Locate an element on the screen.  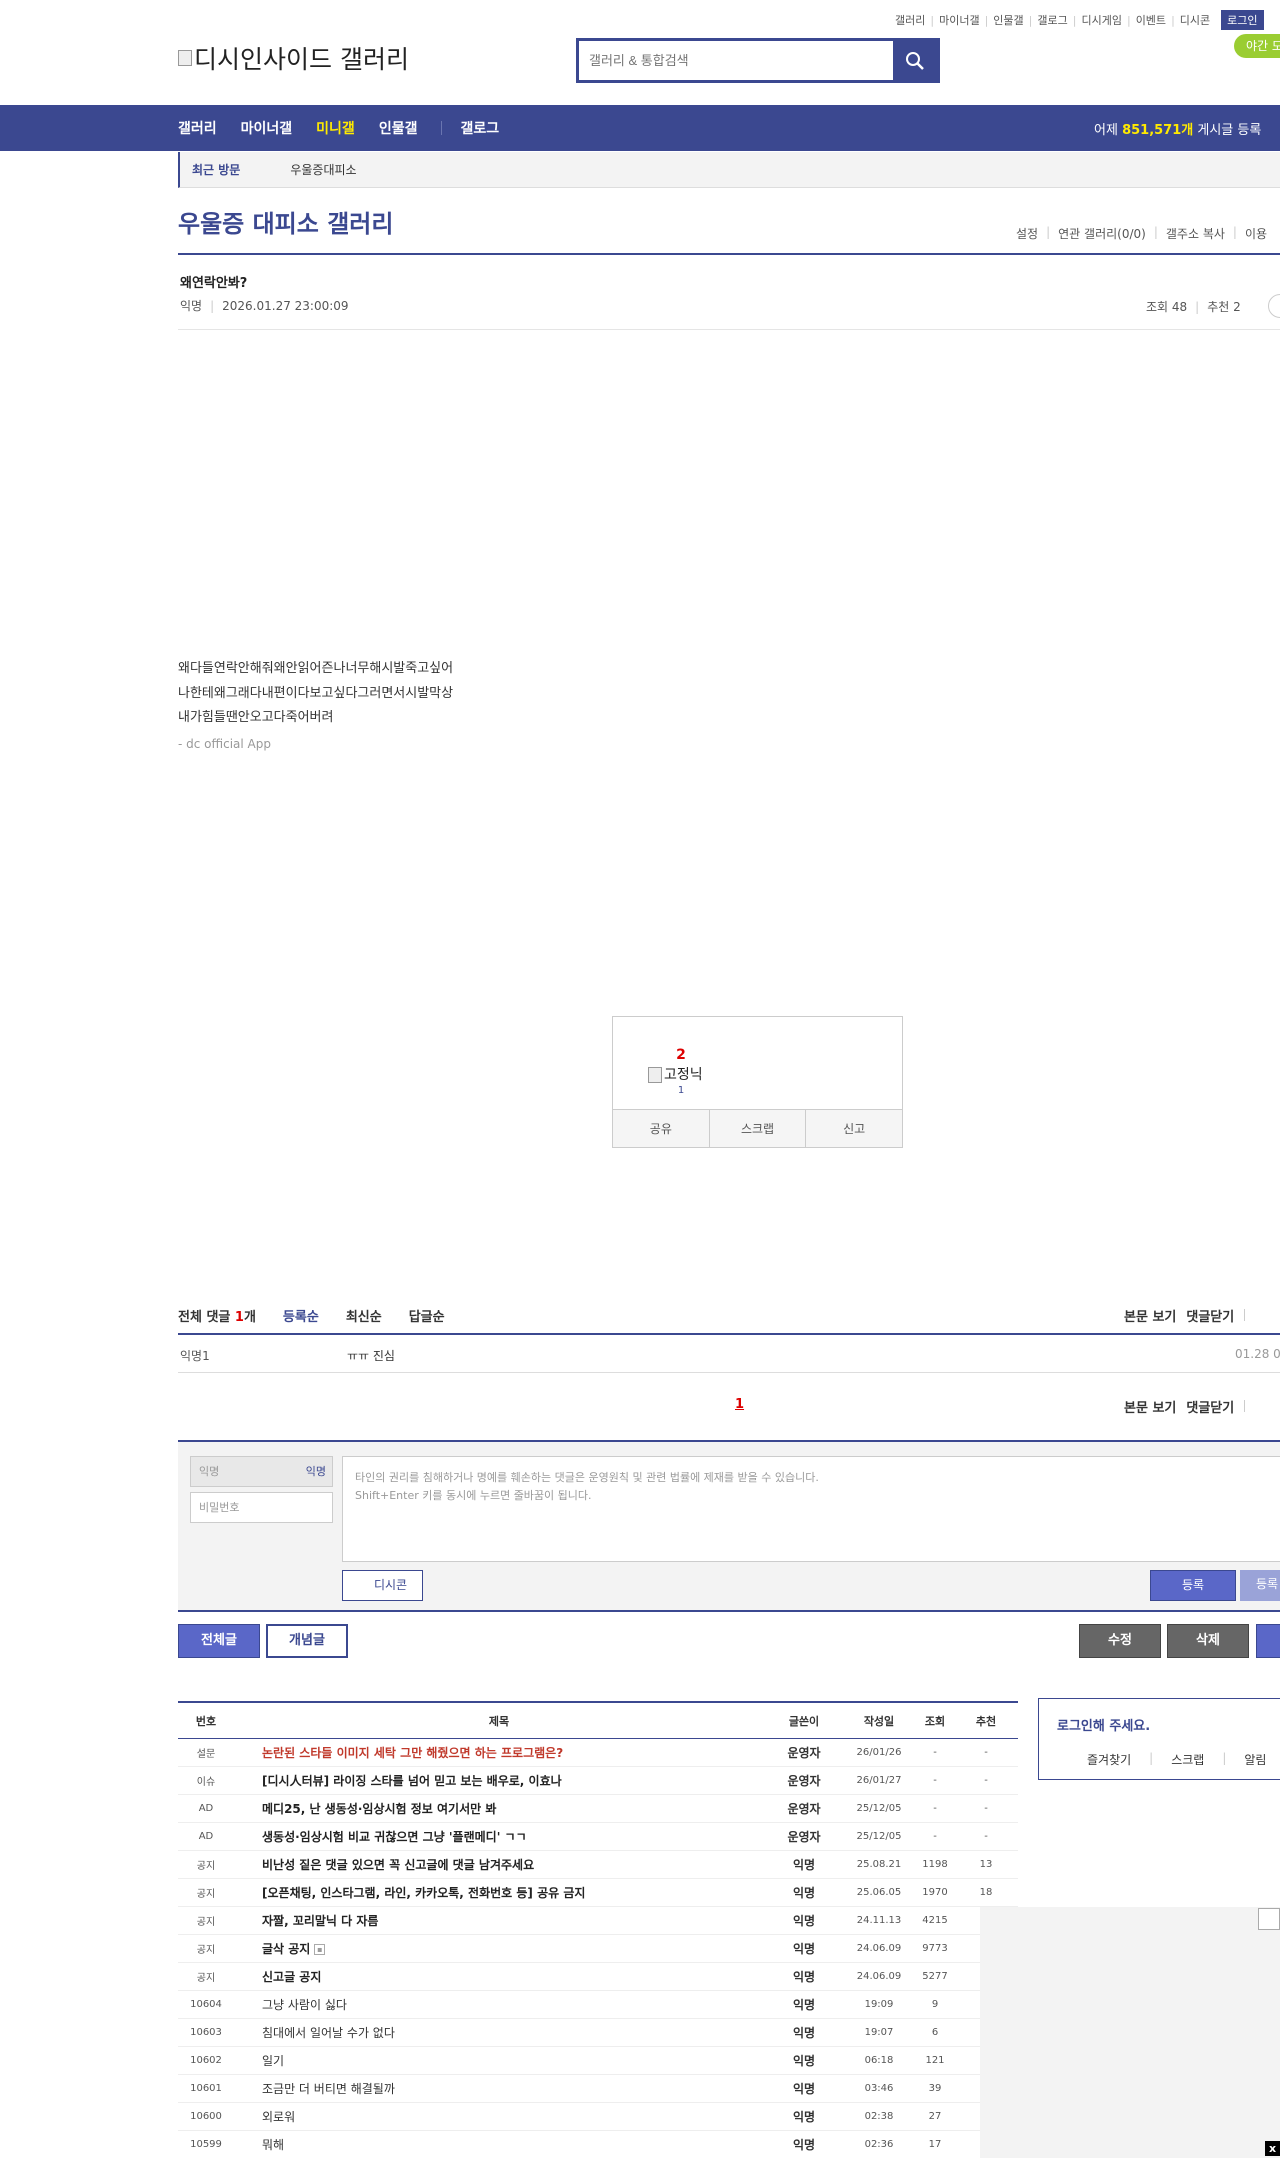
login-prompt: 로그인해 주세요. is located at coordinates (1103, 1724).